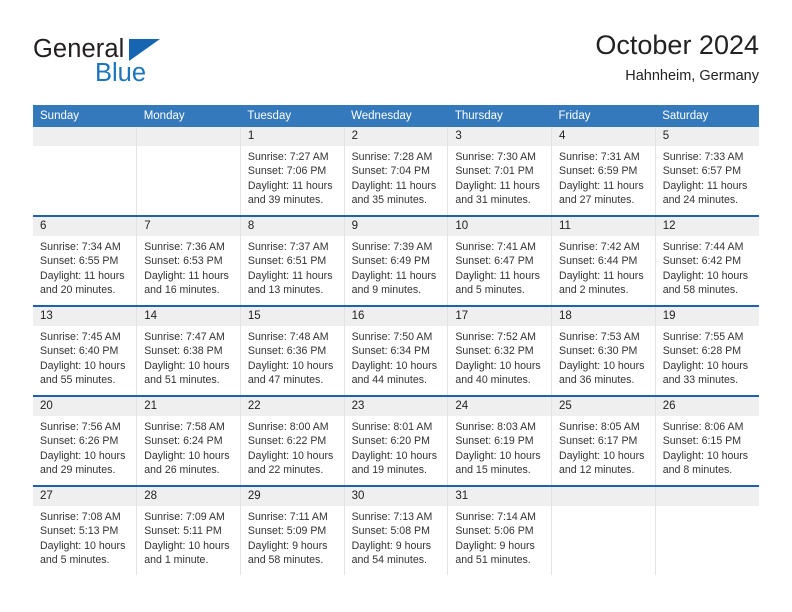 The width and height of the screenshot is (792, 612). Describe the element at coordinates (495, 427) in the screenshot. I see `sunrise-text: Sunrise: 8:03 AM` at that location.